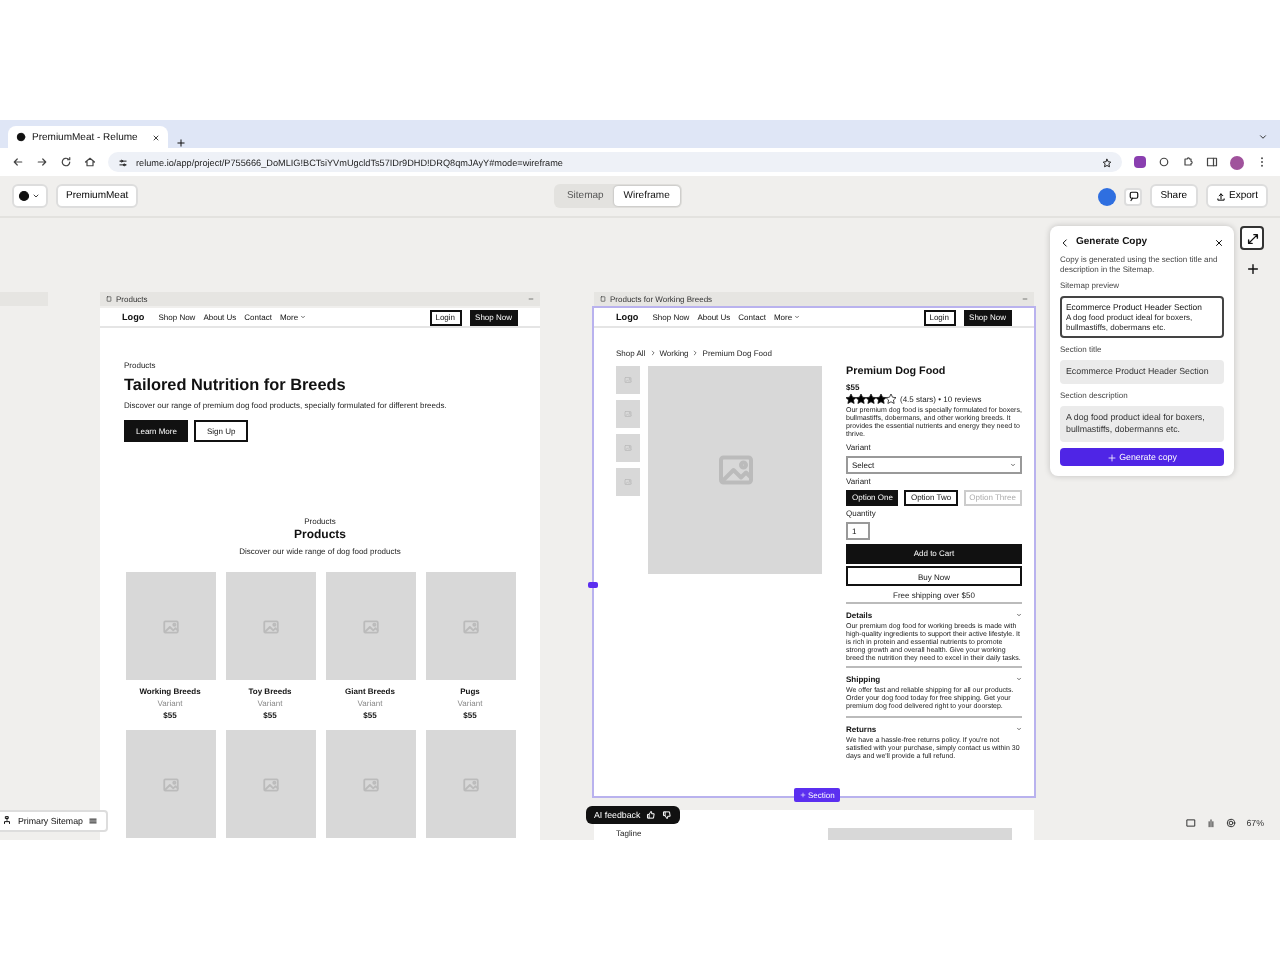  Describe the element at coordinates (1220, 196) in the screenshot. I see `upload-icon` at that location.